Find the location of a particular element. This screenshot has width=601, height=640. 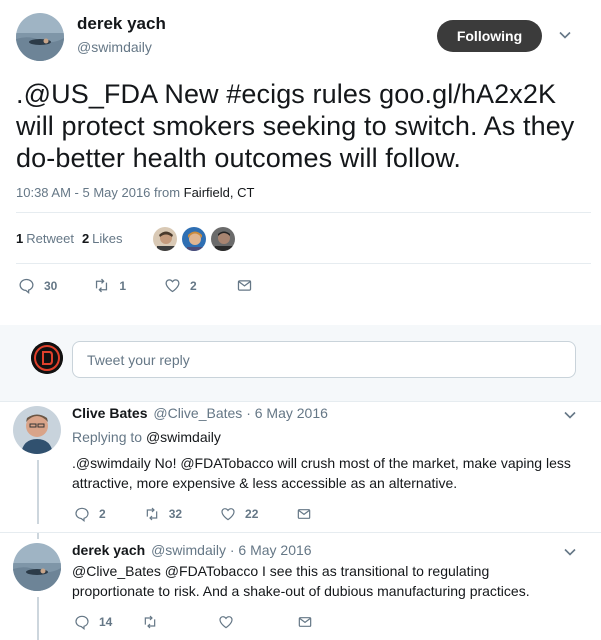

reply-actions: 14 is located at coordinates (193, 622).